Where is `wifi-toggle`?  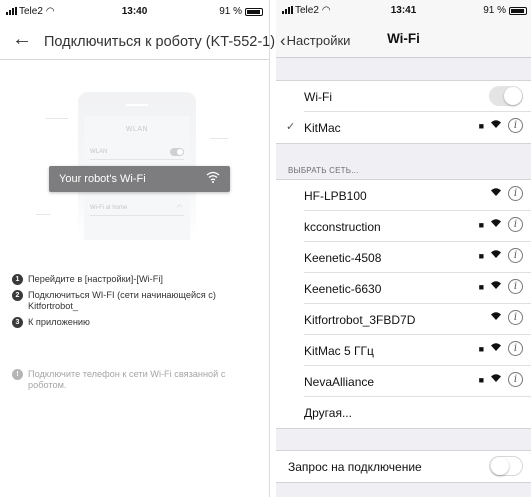 wifi-toggle is located at coordinates (506, 96).